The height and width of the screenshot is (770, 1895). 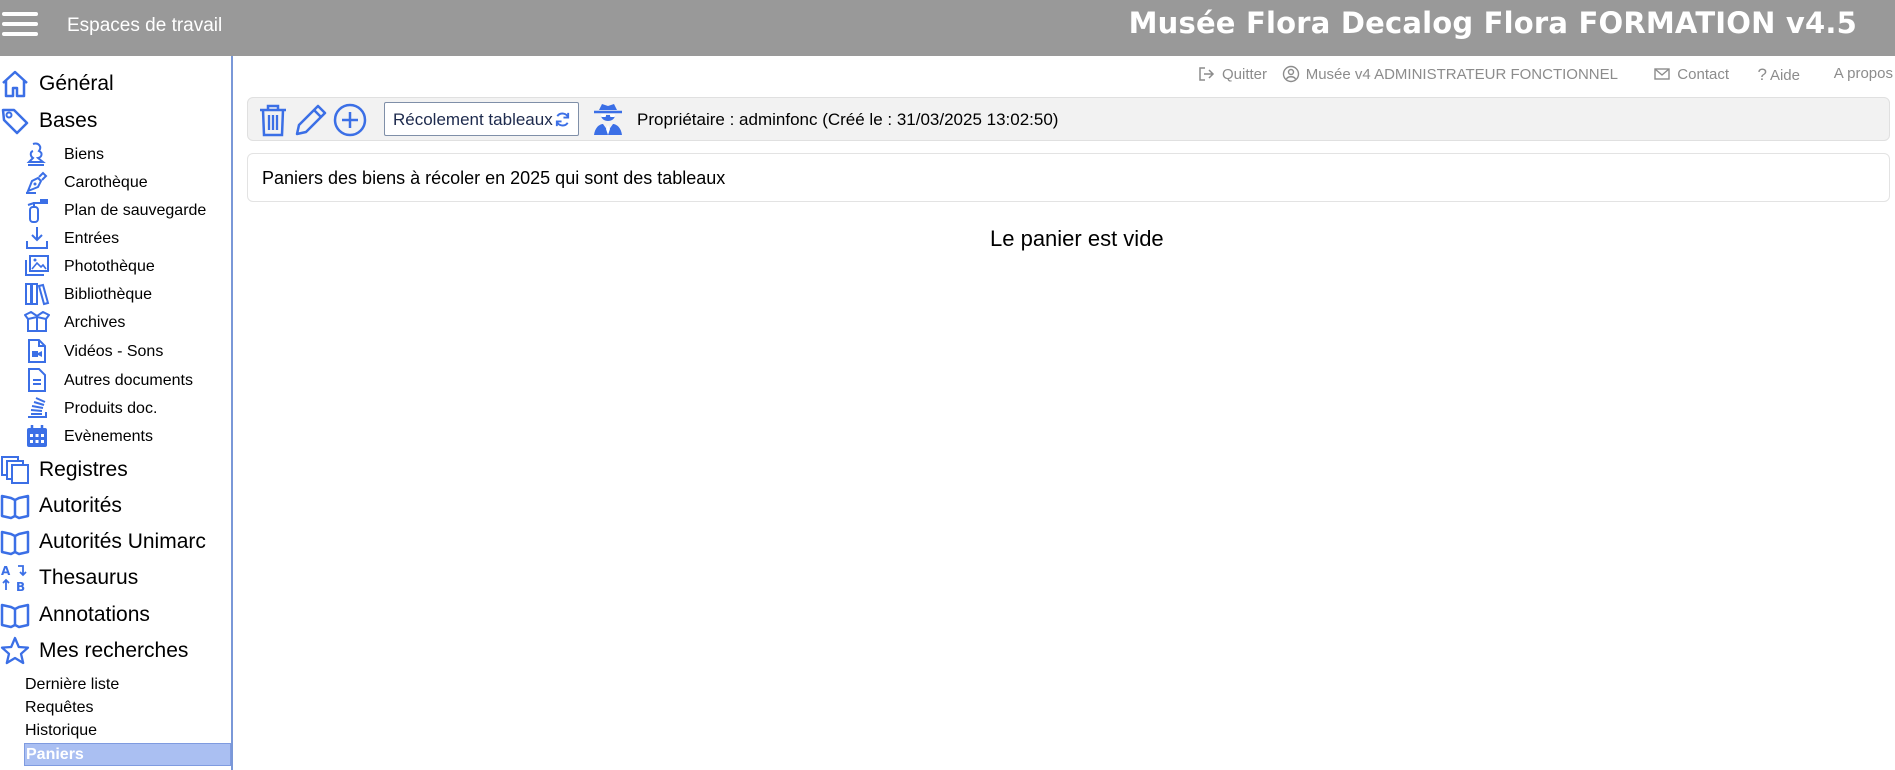 I want to click on about-link: A propos, so click(x=1863, y=73).